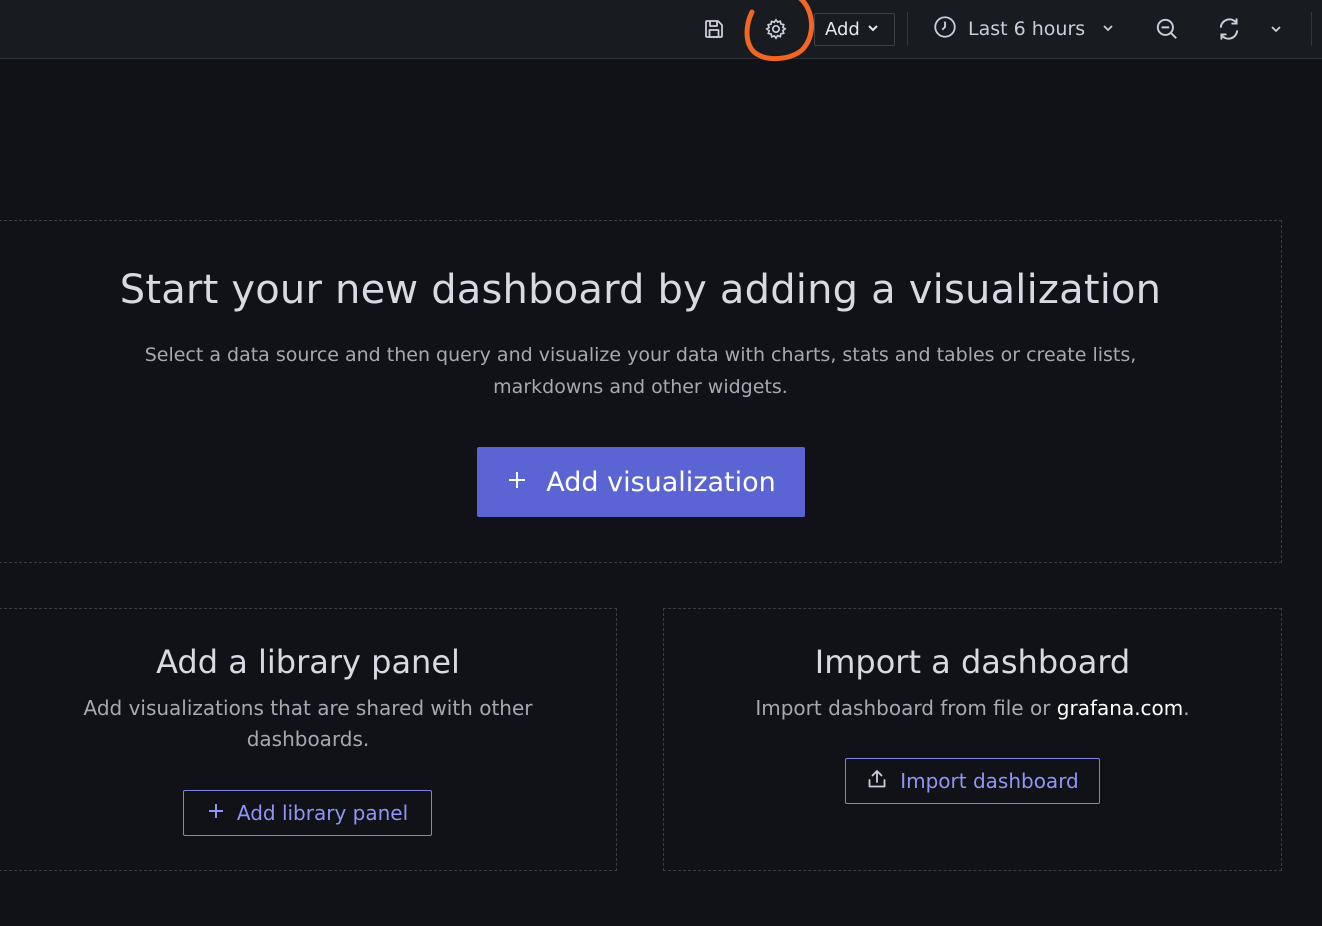  Describe the element at coordinates (1186, 708) in the screenshot. I see `import-description-suffix: .` at that location.